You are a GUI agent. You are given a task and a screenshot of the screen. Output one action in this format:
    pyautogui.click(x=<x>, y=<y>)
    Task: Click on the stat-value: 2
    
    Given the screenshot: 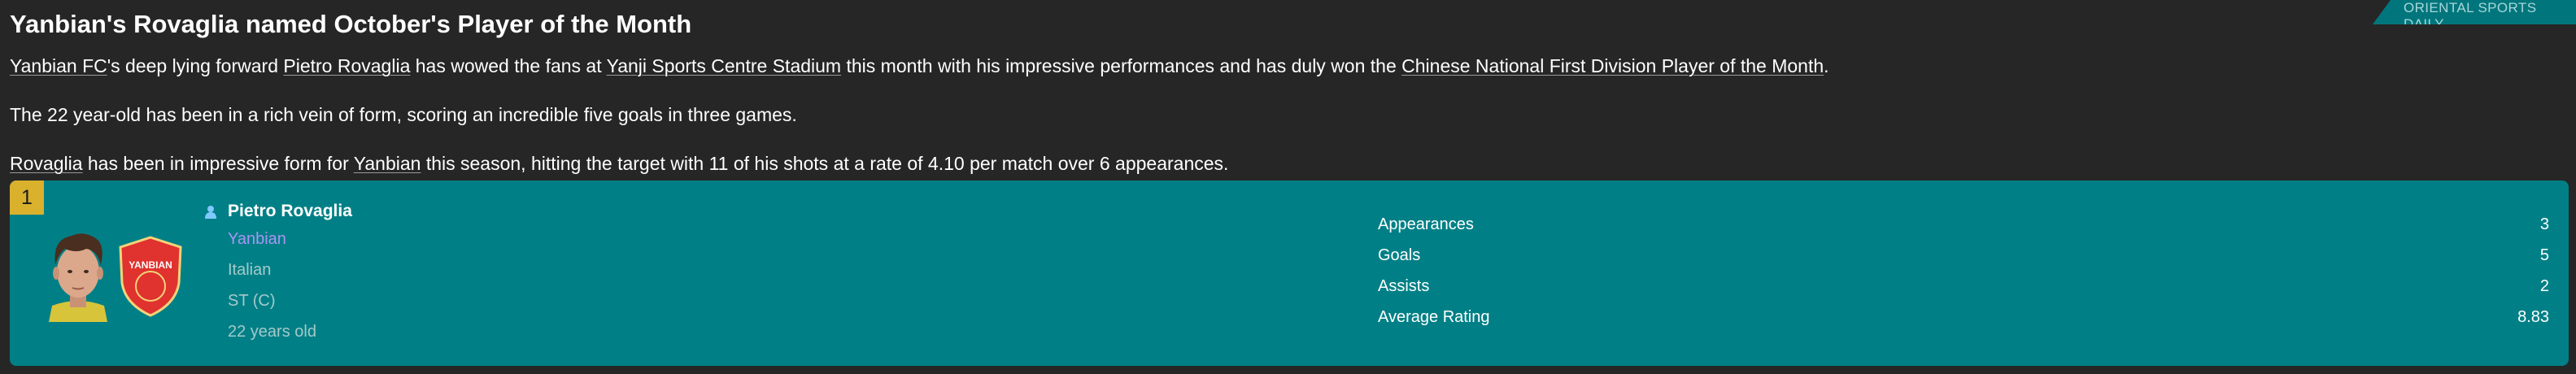 What is the action you would take?
    pyautogui.click(x=2544, y=286)
    